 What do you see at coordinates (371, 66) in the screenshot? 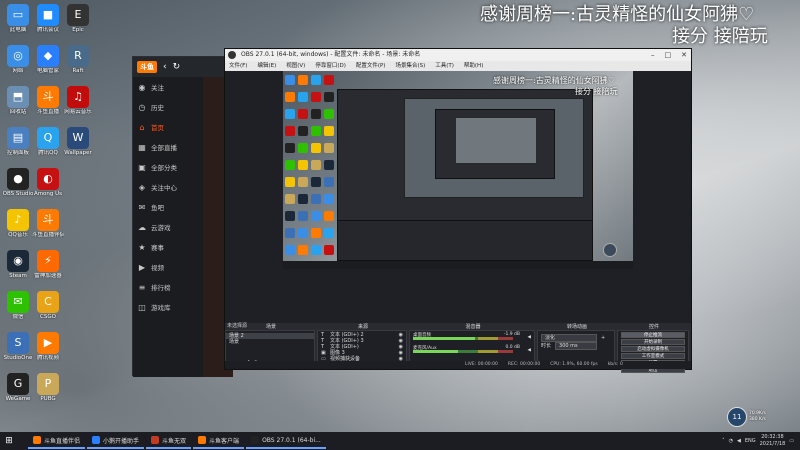
I see `obs-menu-item: 配置文件(P)` at bounding box center [371, 66].